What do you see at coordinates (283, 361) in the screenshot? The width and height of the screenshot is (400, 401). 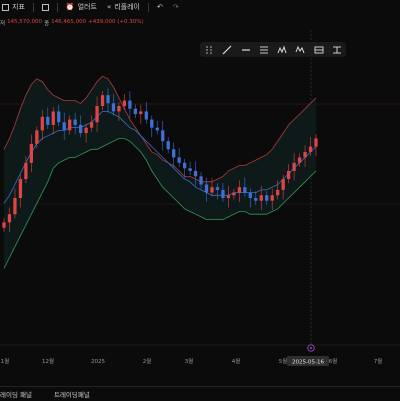 I see `x-tick-label: 5월` at bounding box center [283, 361].